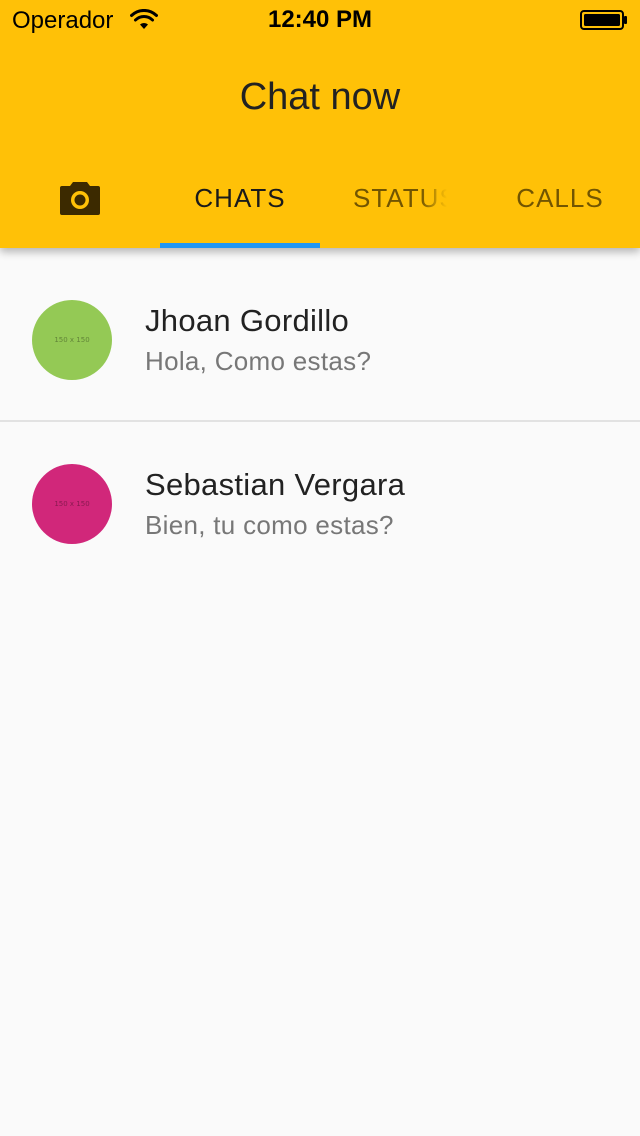  Describe the element at coordinates (258, 361) in the screenshot. I see `chat-last-message: Hola, Como estas?` at that location.